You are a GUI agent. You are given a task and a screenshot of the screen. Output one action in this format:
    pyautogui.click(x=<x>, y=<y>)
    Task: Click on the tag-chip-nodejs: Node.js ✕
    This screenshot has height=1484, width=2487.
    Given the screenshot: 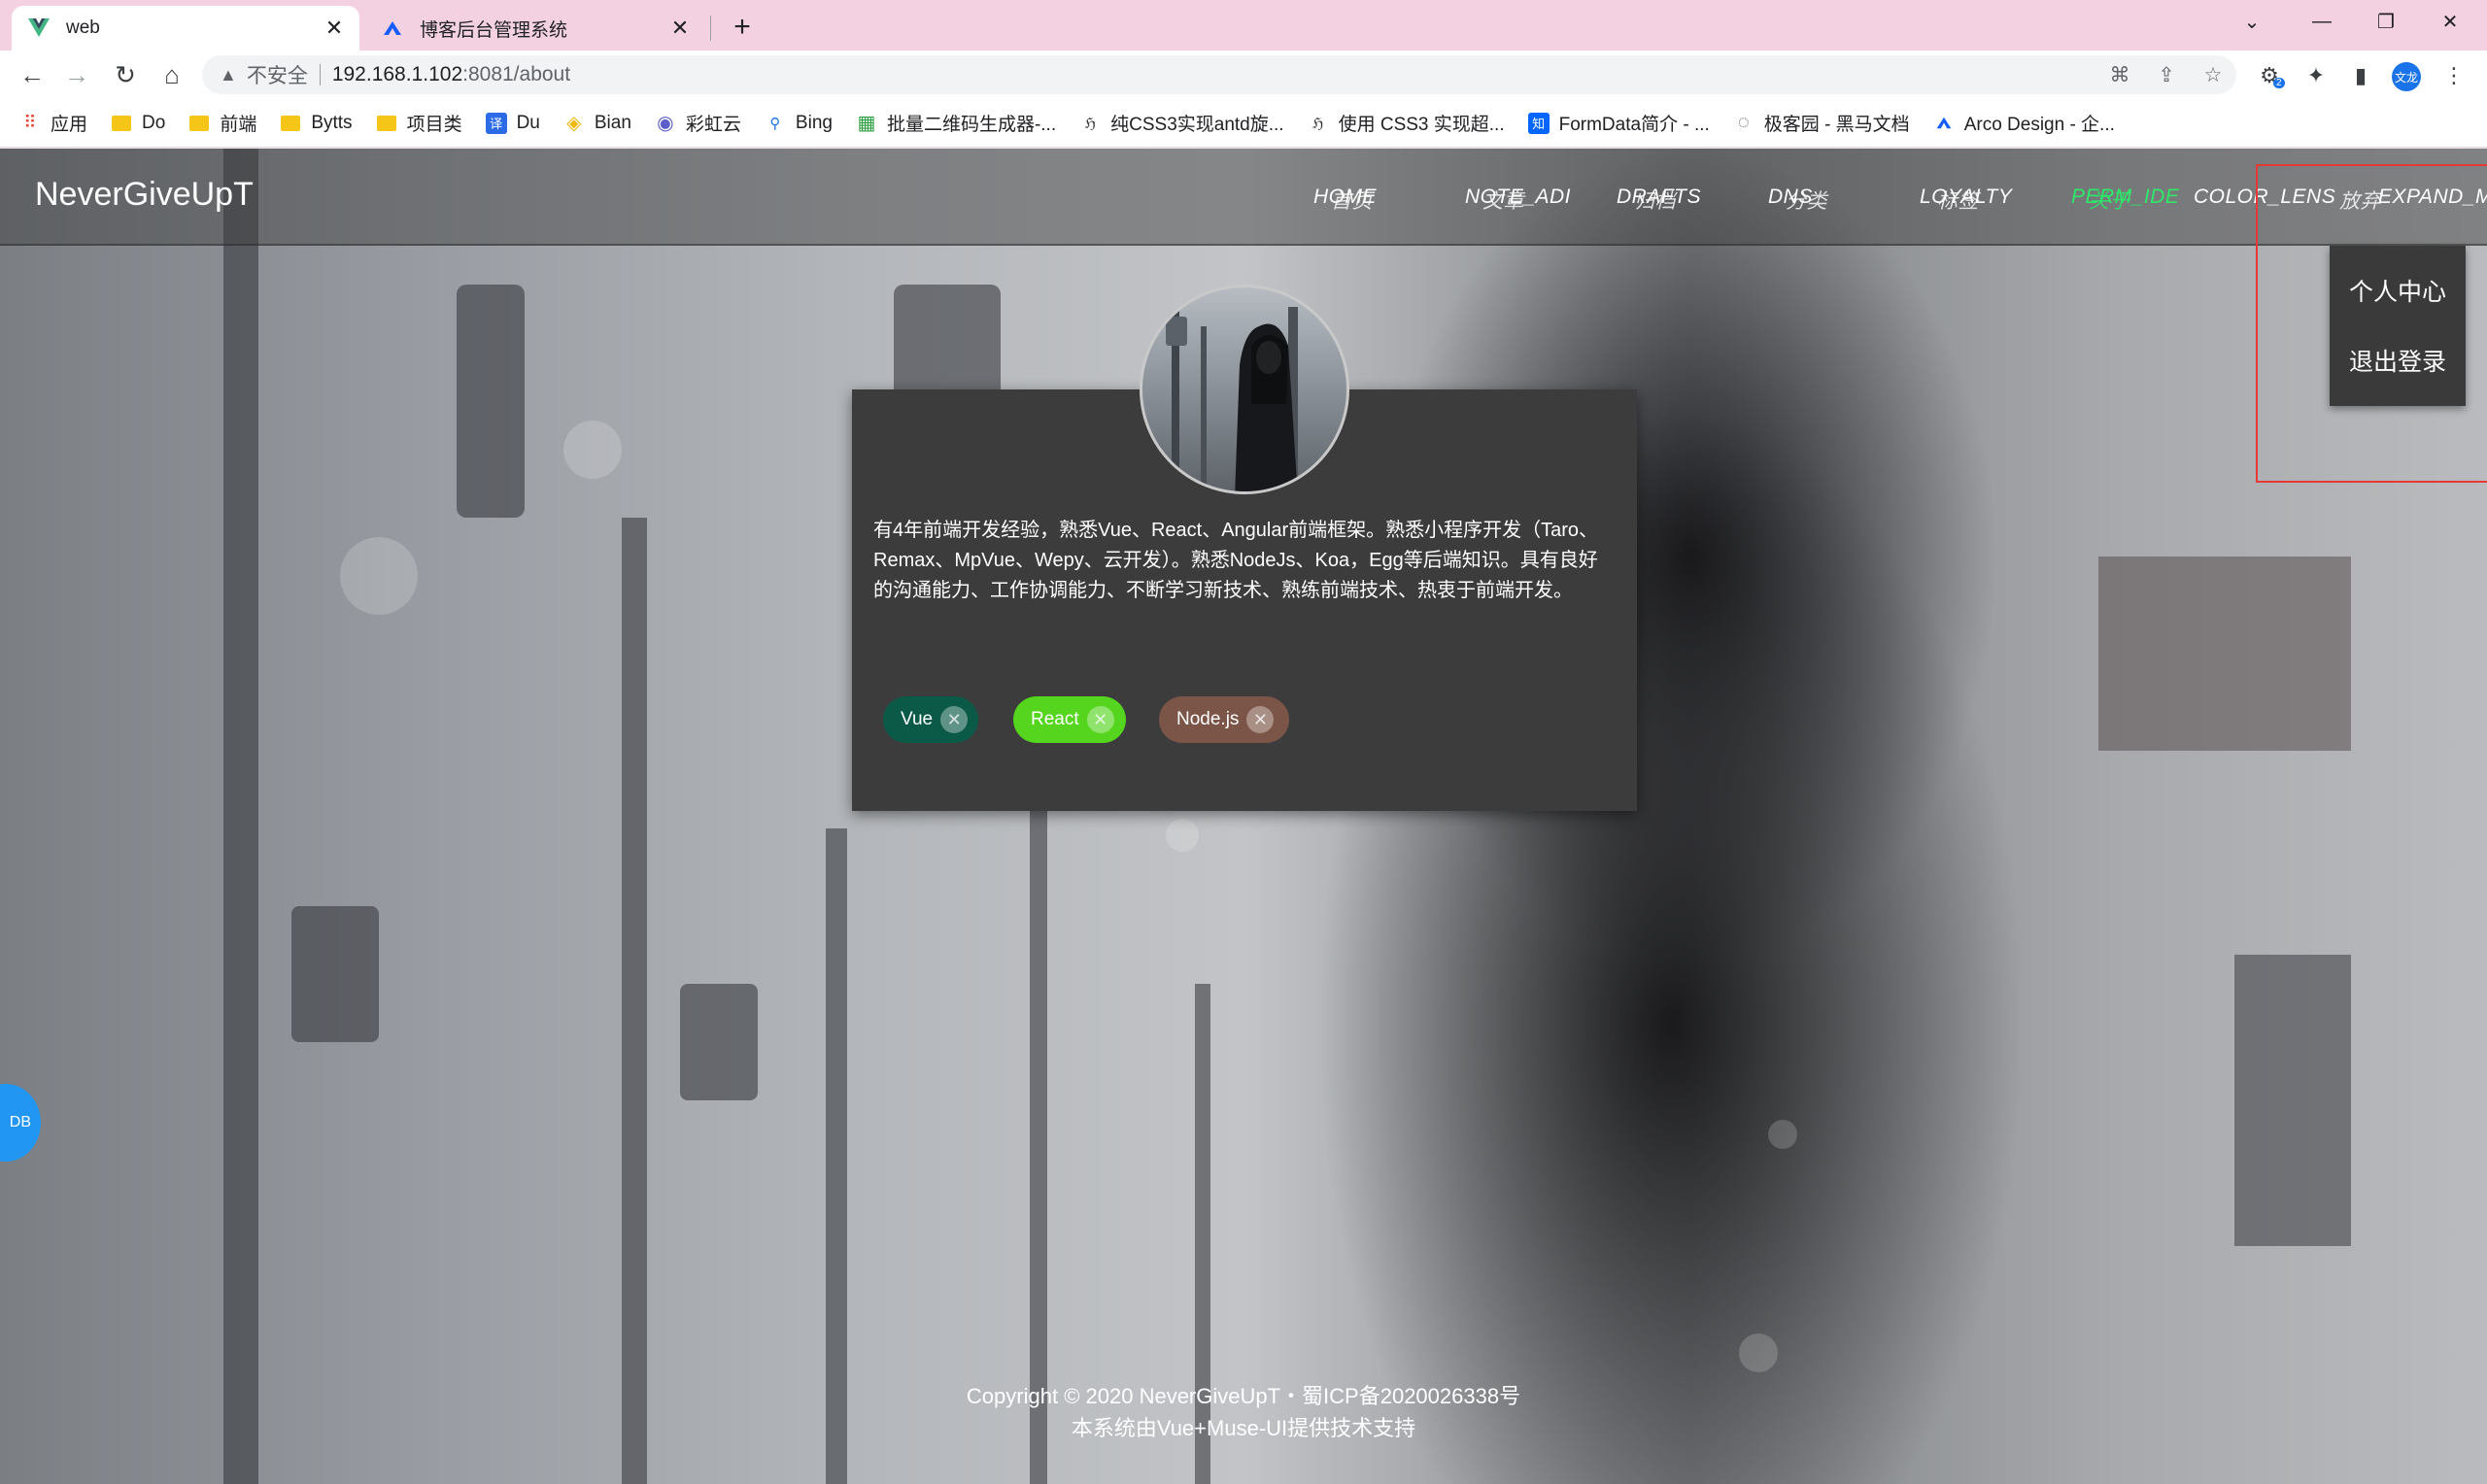 What is the action you would take?
    pyautogui.click(x=1224, y=719)
    